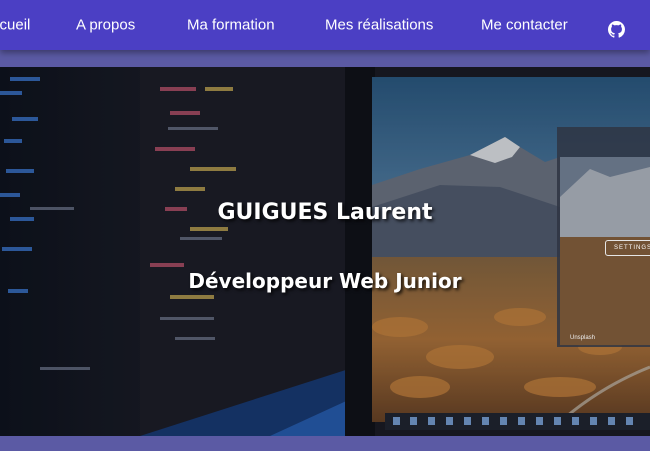  Describe the element at coordinates (325, 443) in the screenshot. I see `bottom-band` at that location.